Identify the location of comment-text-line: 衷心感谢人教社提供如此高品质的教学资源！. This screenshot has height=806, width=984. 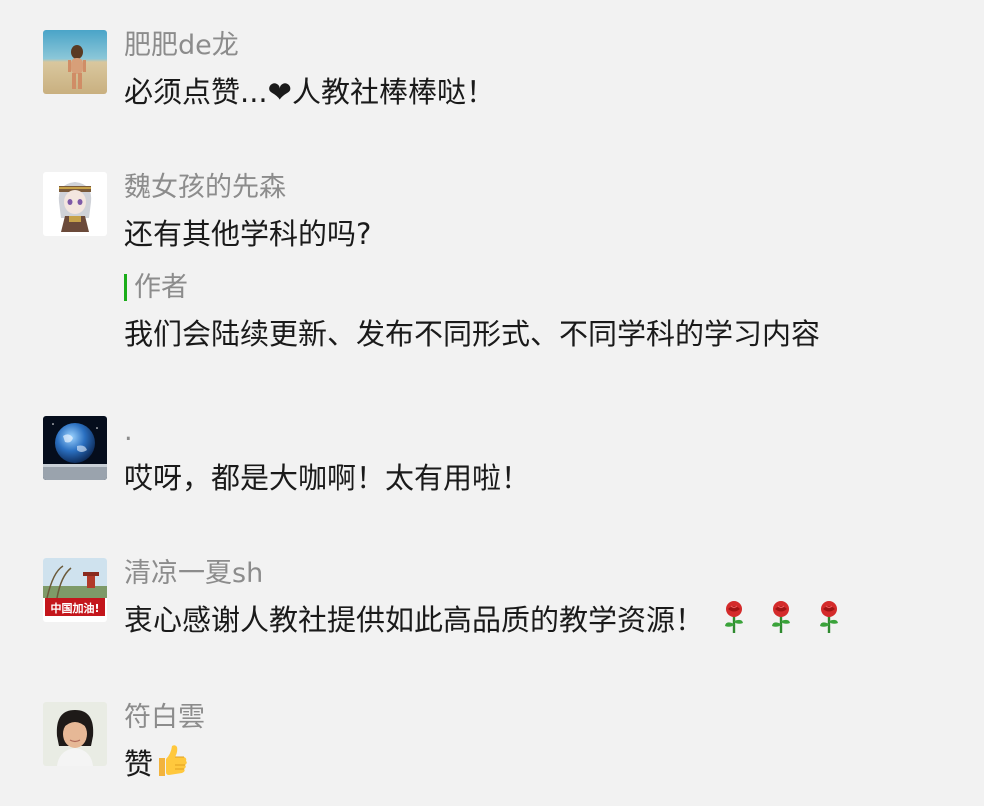
(485, 620).